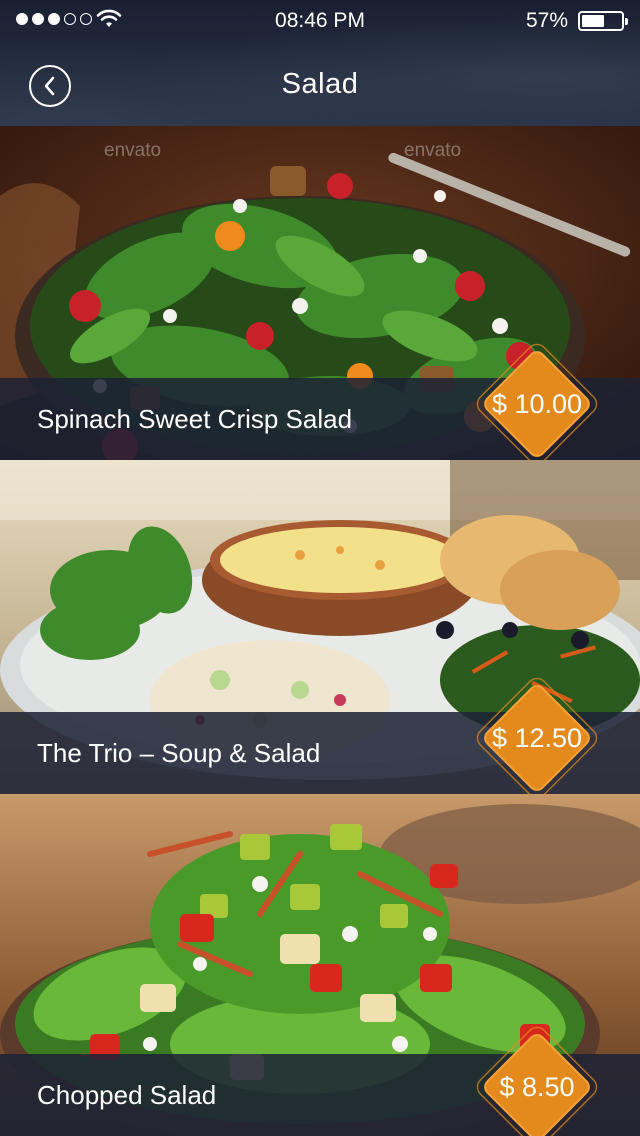  What do you see at coordinates (179, 753) in the screenshot?
I see `item-name: The Trio – Soup & Salad` at bounding box center [179, 753].